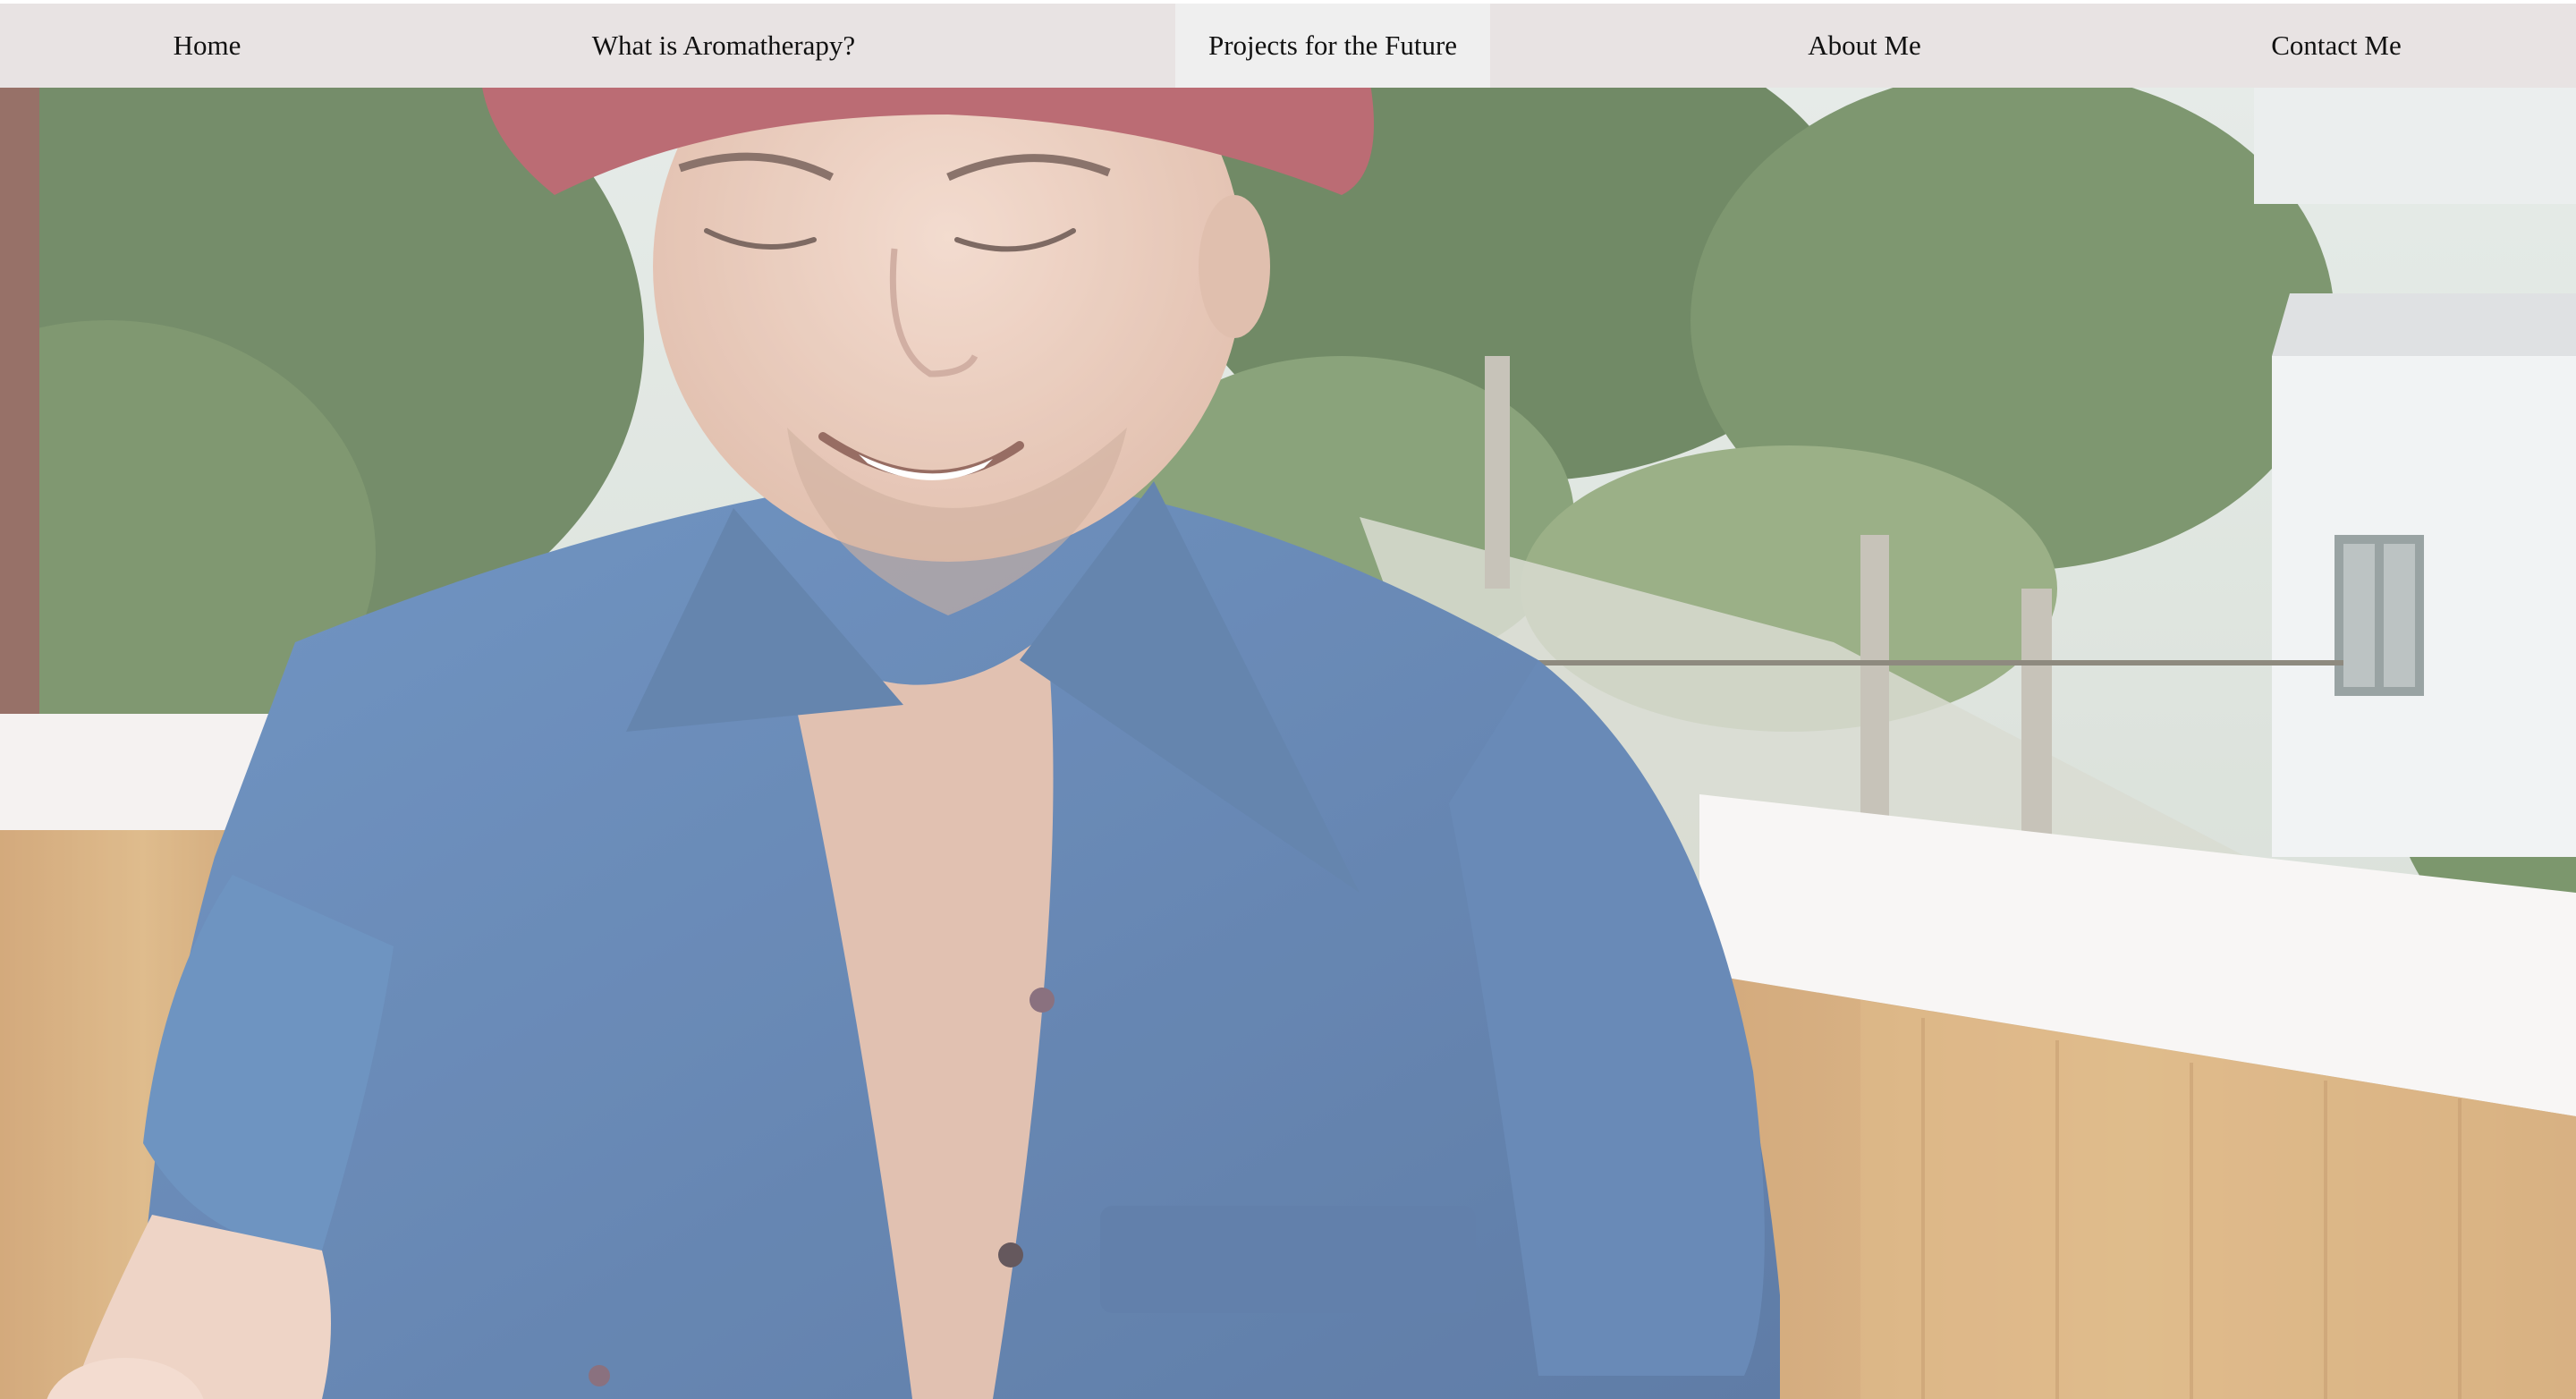 The image size is (2576, 1399). I want to click on nav-item-home: Home, so click(207, 46).